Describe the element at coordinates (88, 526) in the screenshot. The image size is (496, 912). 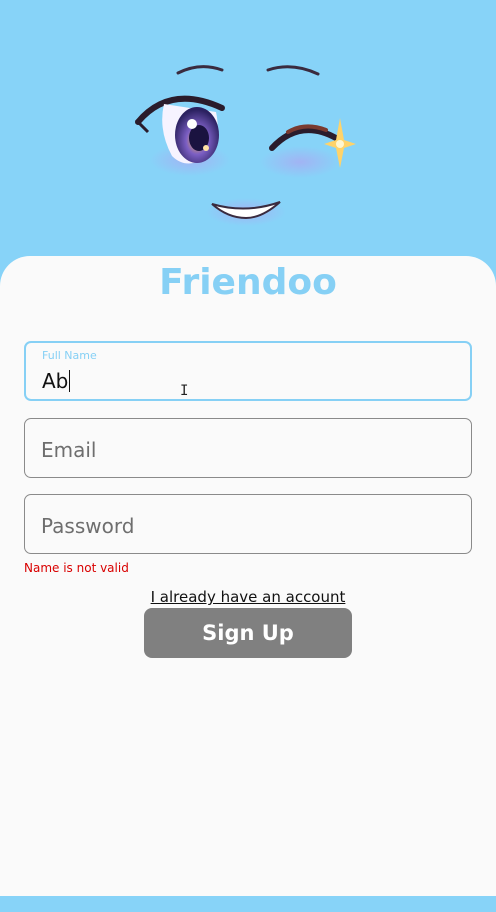
I see `password-placeholder: Password` at that location.